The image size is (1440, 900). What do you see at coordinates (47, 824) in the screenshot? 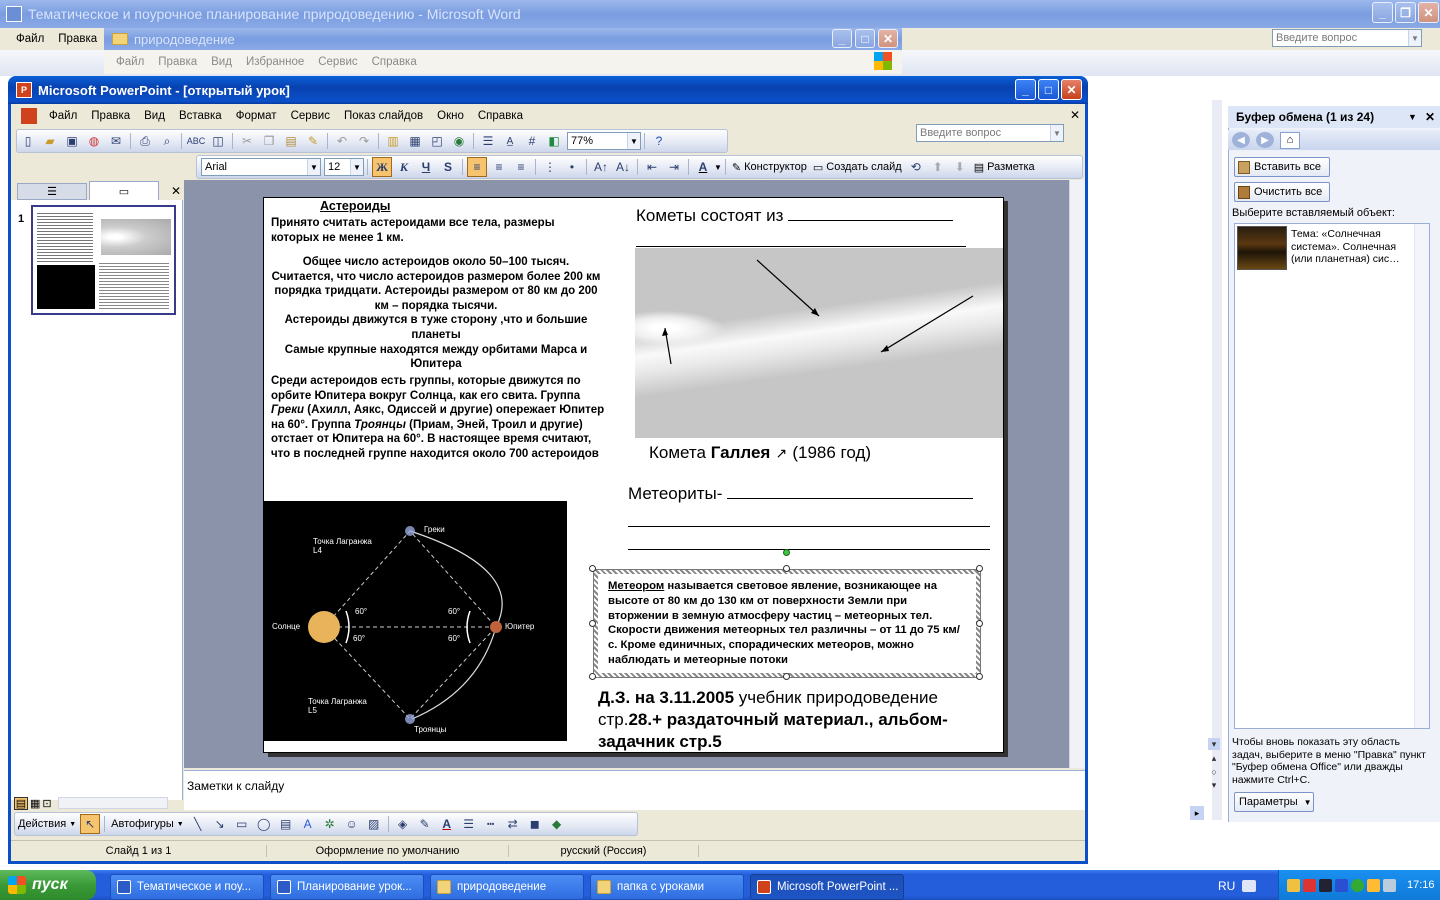
I see `actions-menu: Действия ▼` at bounding box center [47, 824].